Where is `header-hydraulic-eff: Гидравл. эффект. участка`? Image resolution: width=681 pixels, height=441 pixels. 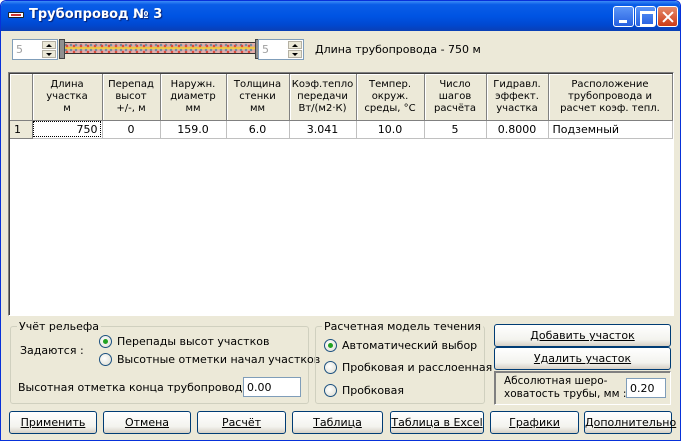 header-hydraulic-eff: Гидравл. эффект. участка is located at coordinates (517, 97).